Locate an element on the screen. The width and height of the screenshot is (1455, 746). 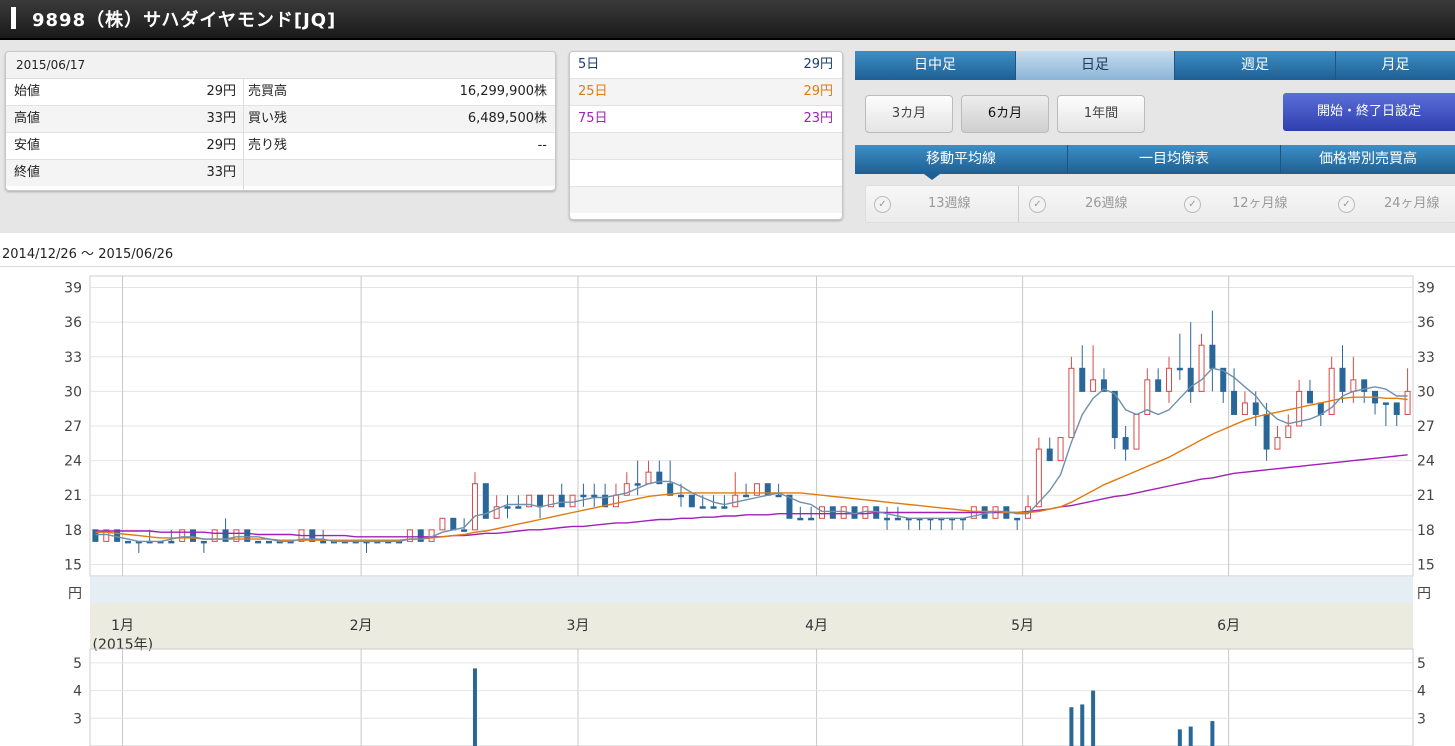
active-tab-pointer is located at coordinates (932, 177).